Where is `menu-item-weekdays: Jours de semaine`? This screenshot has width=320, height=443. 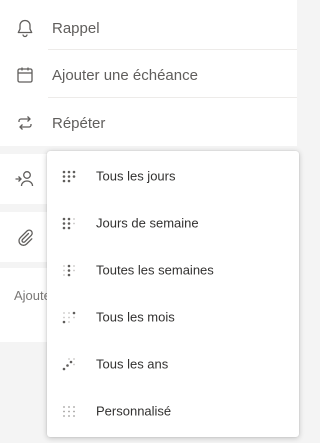 menu-item-weekdays: Jours de semaine is located at coordinates (173, 222).